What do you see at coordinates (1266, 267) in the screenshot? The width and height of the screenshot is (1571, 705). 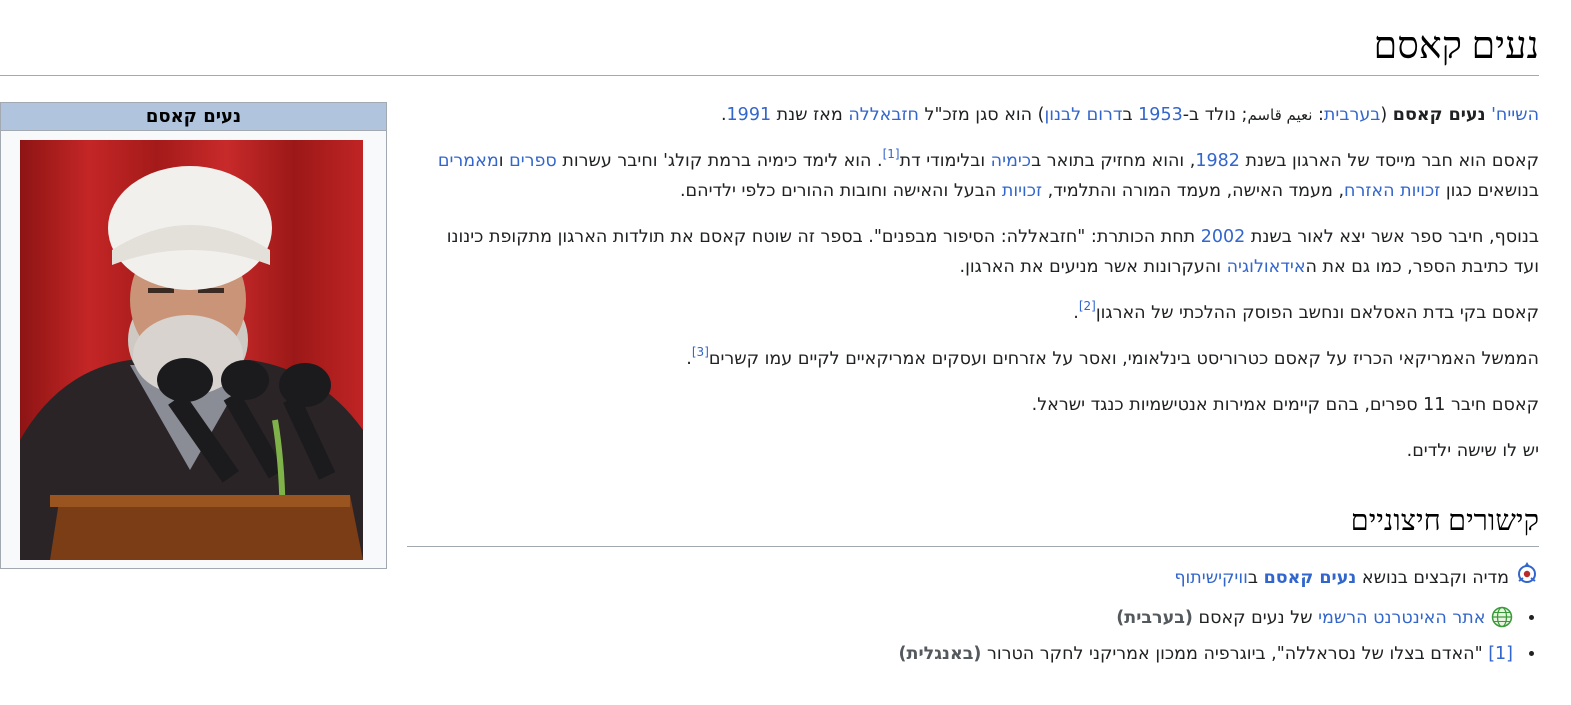 I see `ideology-link: אידאולוגיה` at bounding box center [1266, 267].